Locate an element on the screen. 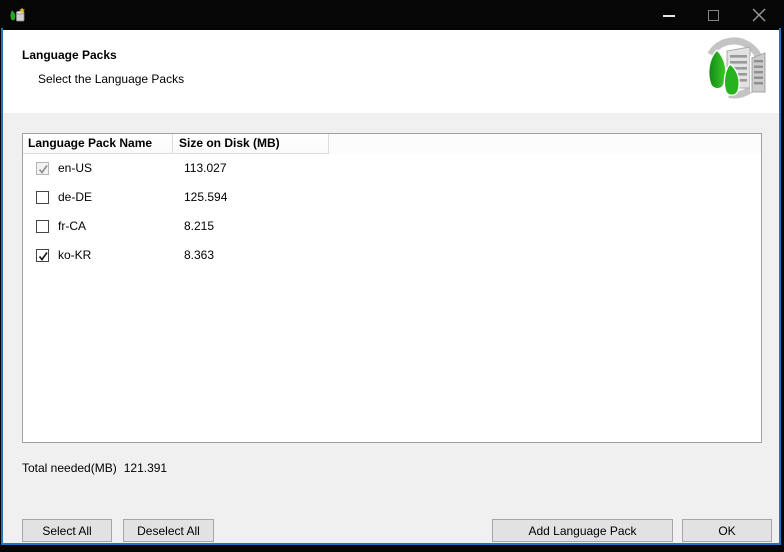  row-size: 8.363 is located at coordinates (199, 255).